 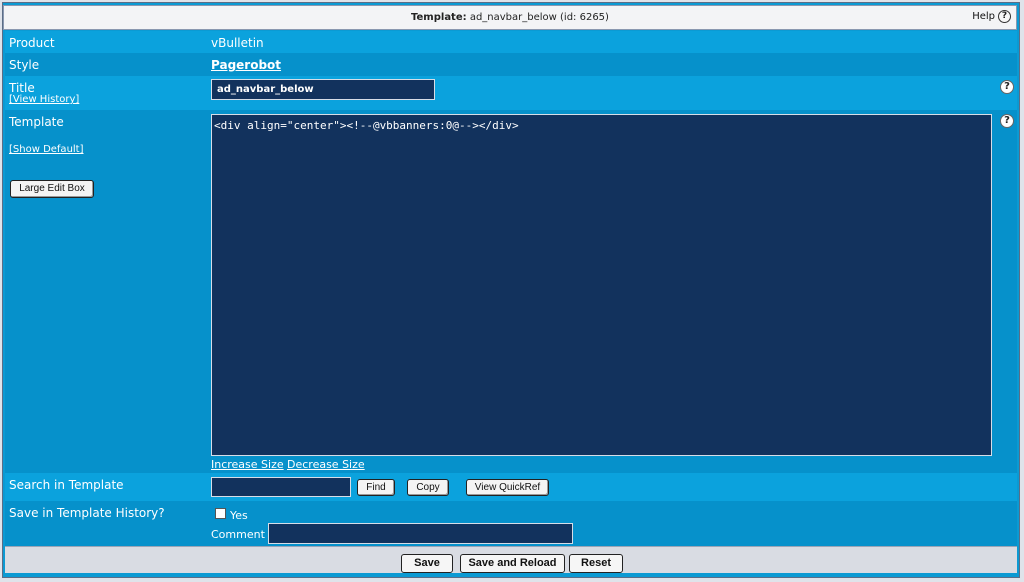 What do you see at coordinates (507, 487) in the screenshot?
I see `view-quickref-button: View QuickRef` at bounding box center [507, 487].